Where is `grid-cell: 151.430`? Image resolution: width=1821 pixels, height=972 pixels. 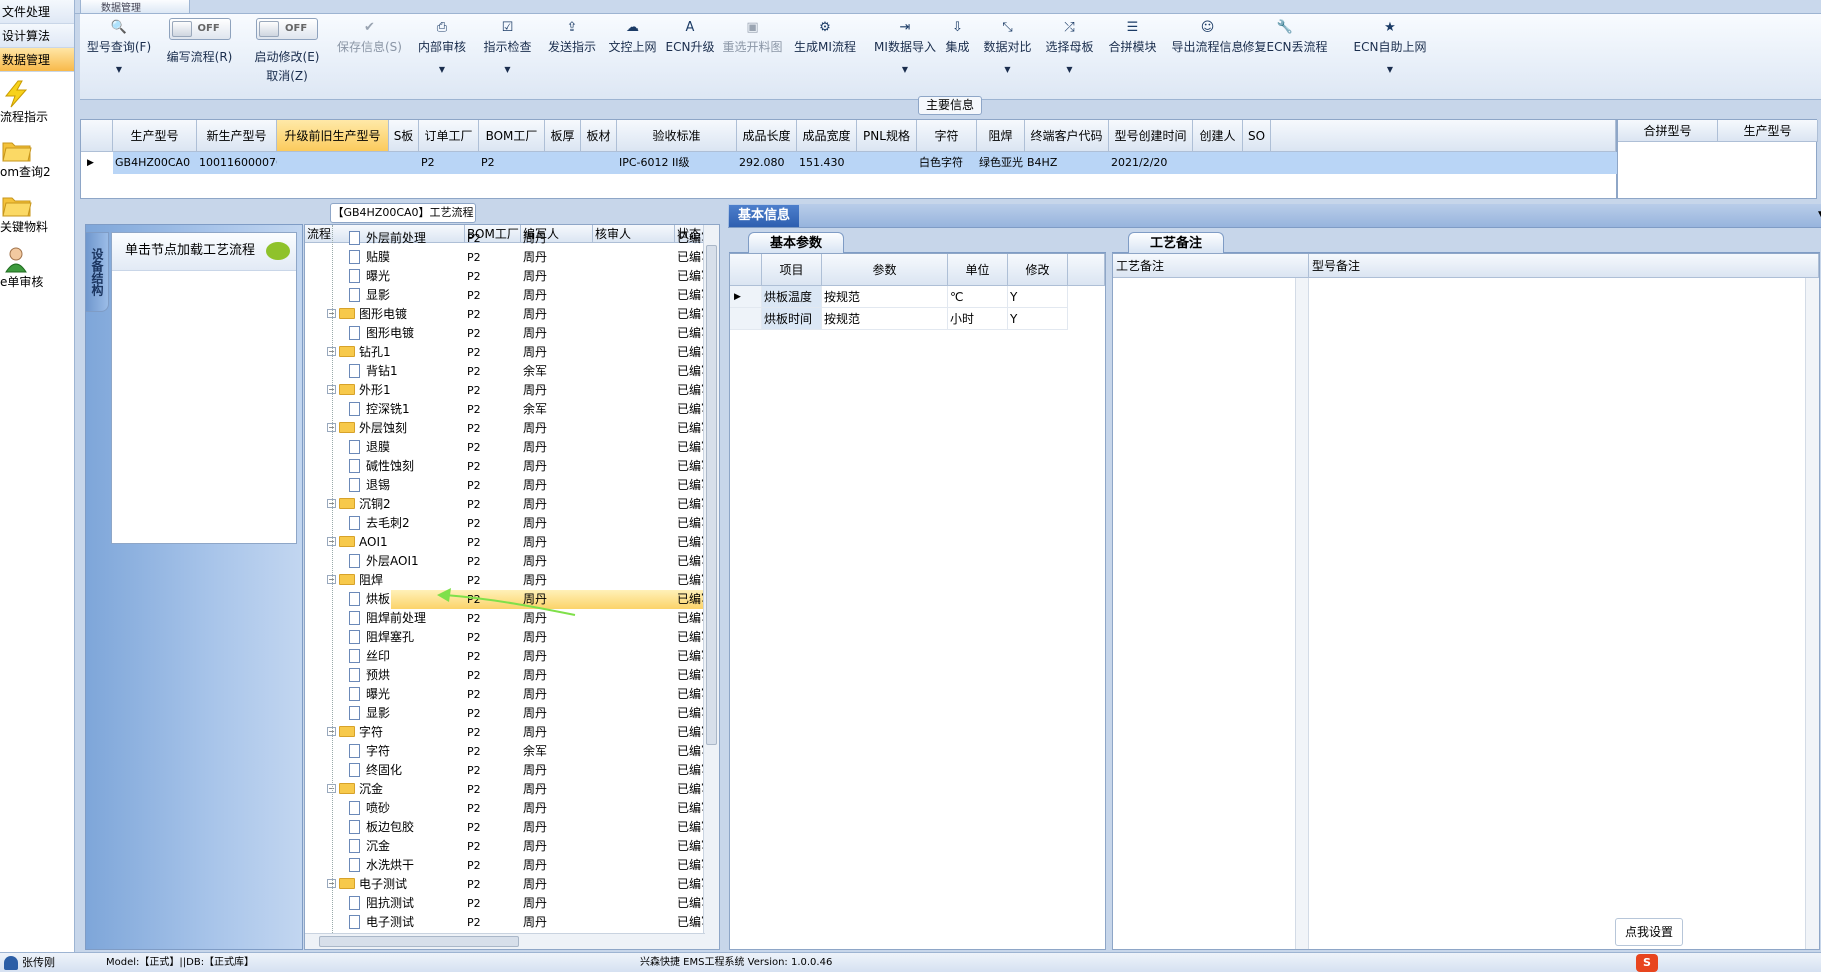 grid-cell: 151.430 is located at coordinates (827, 163).